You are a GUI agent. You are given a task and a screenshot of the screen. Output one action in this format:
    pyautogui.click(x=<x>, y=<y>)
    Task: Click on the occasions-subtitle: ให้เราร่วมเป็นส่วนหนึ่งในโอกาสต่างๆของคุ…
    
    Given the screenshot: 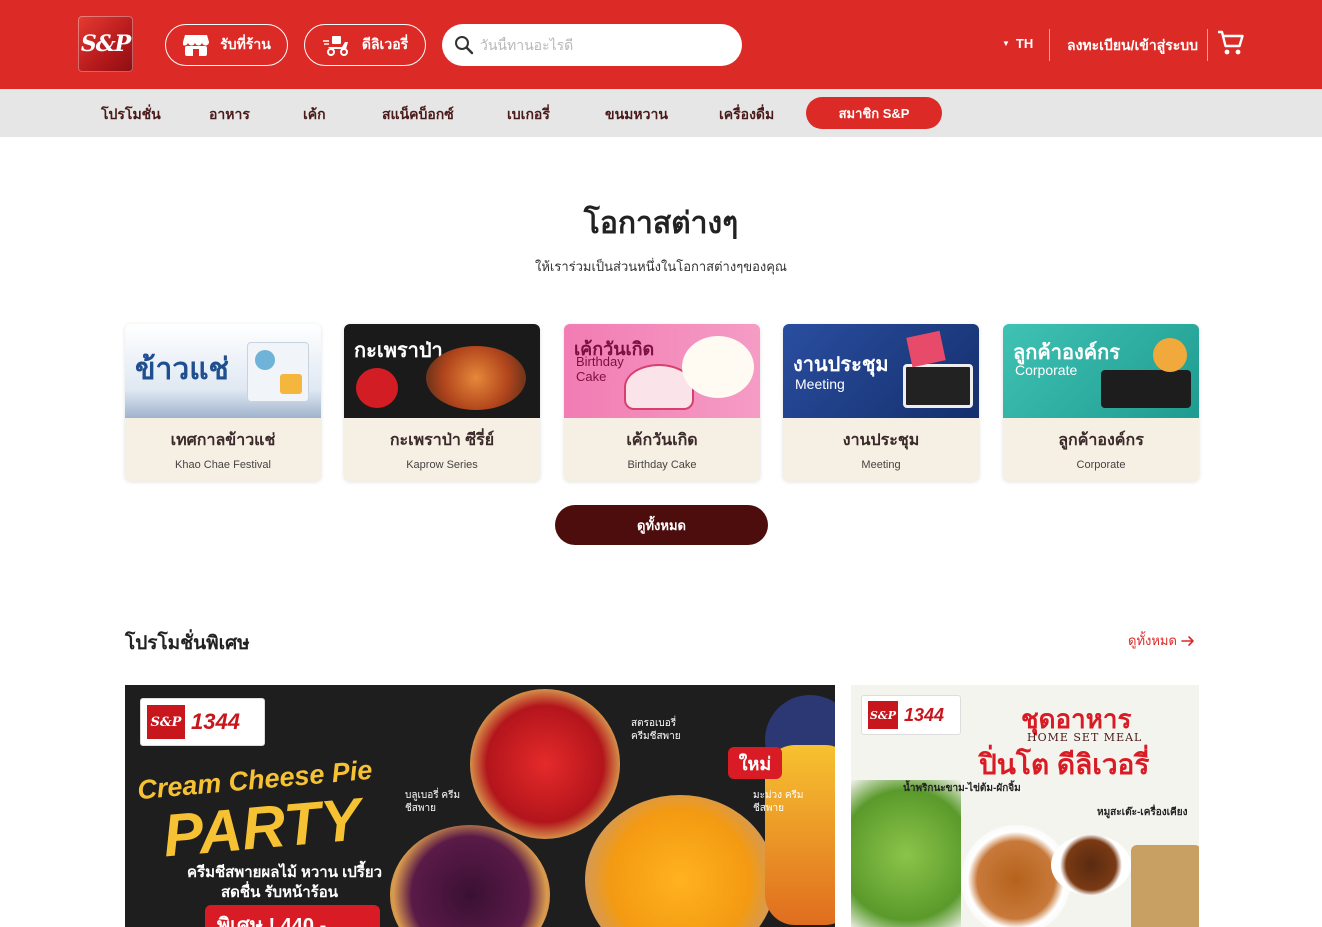 What is the action you would take?
    pyautogui.click(x=660, y=266)
    